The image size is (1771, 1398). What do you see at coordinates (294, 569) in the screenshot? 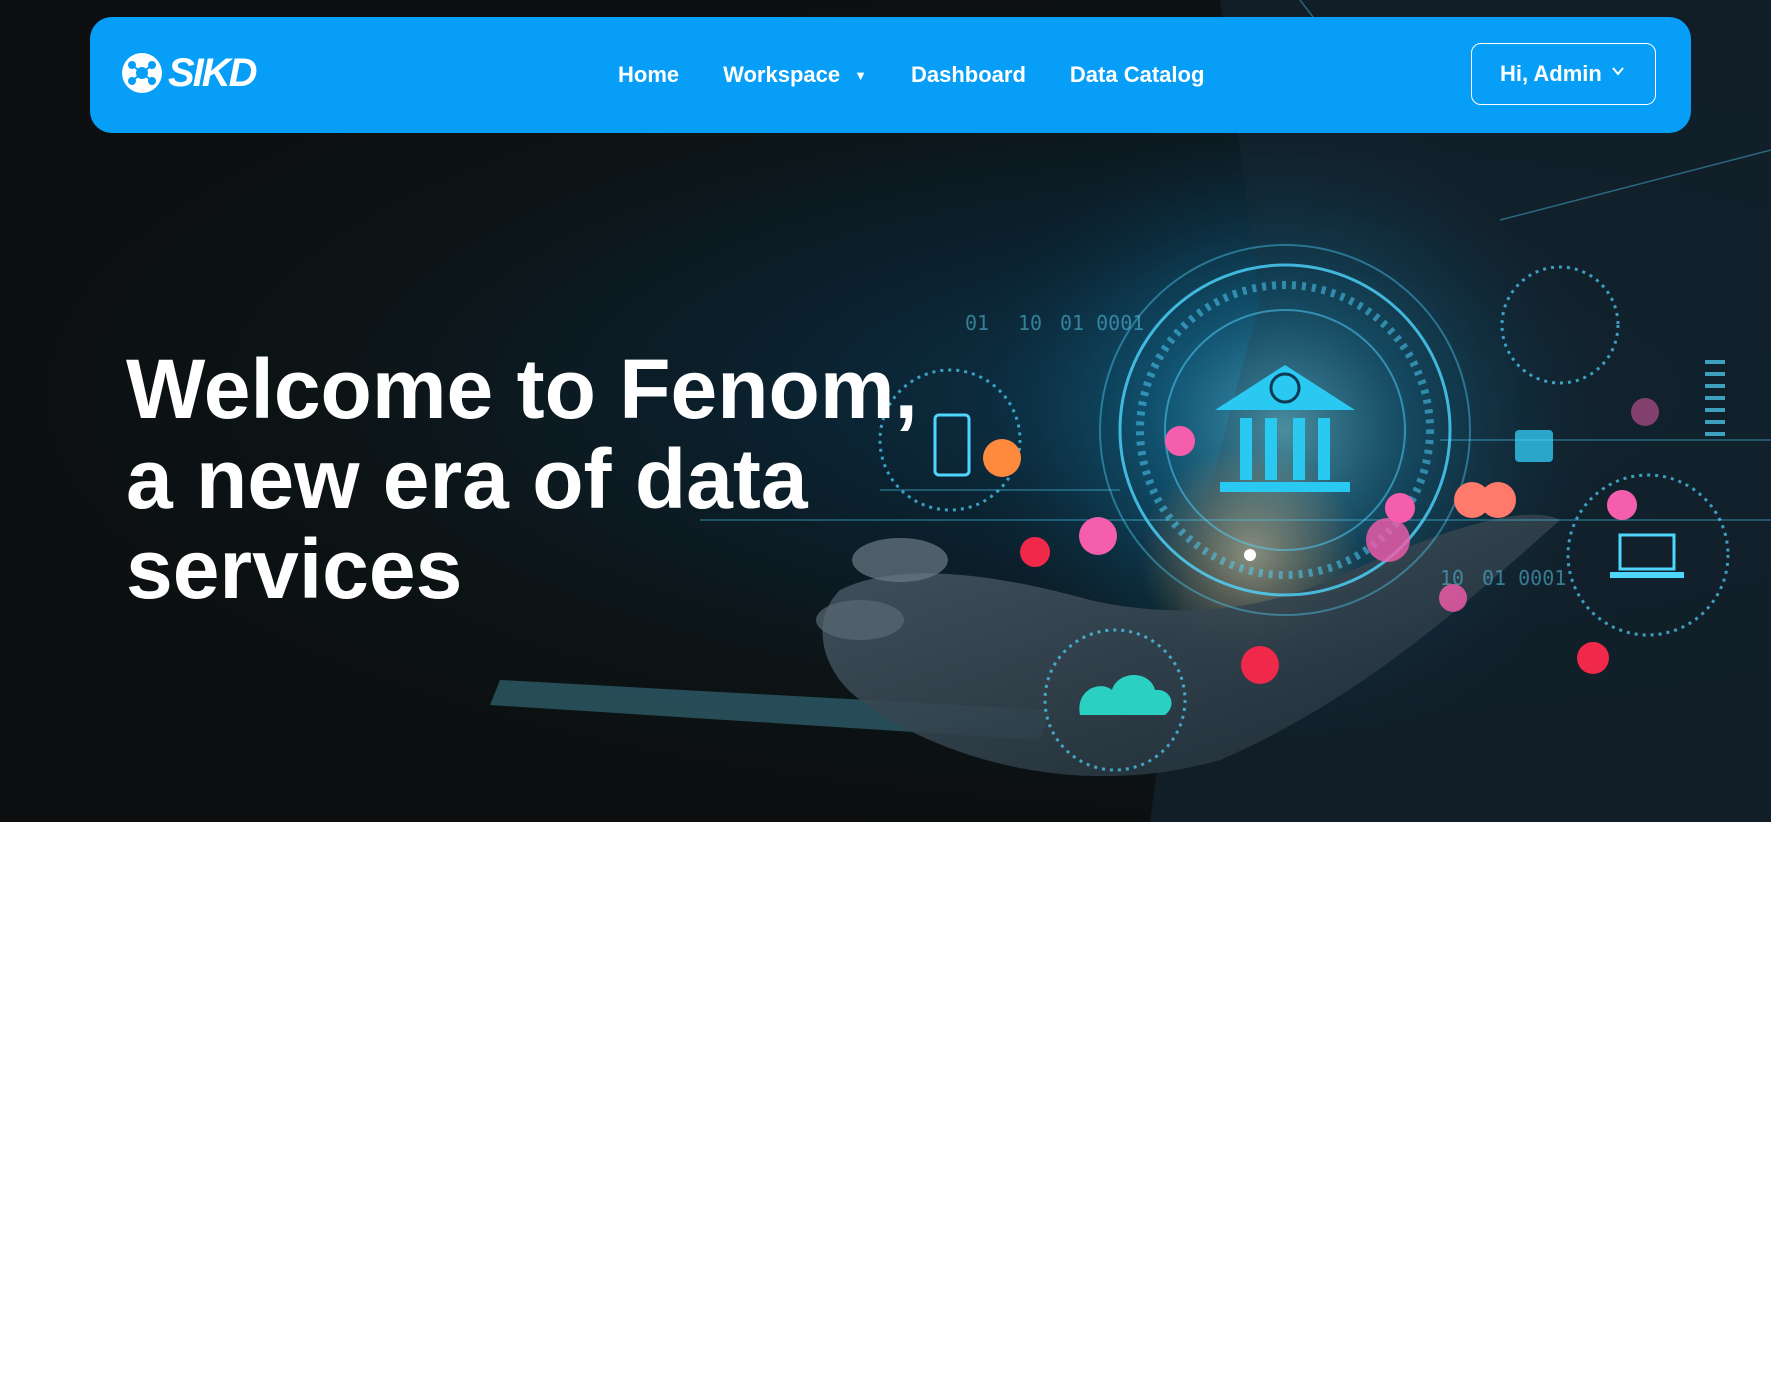
I see `headline-line-3: services` at bounding box center [294, 569].